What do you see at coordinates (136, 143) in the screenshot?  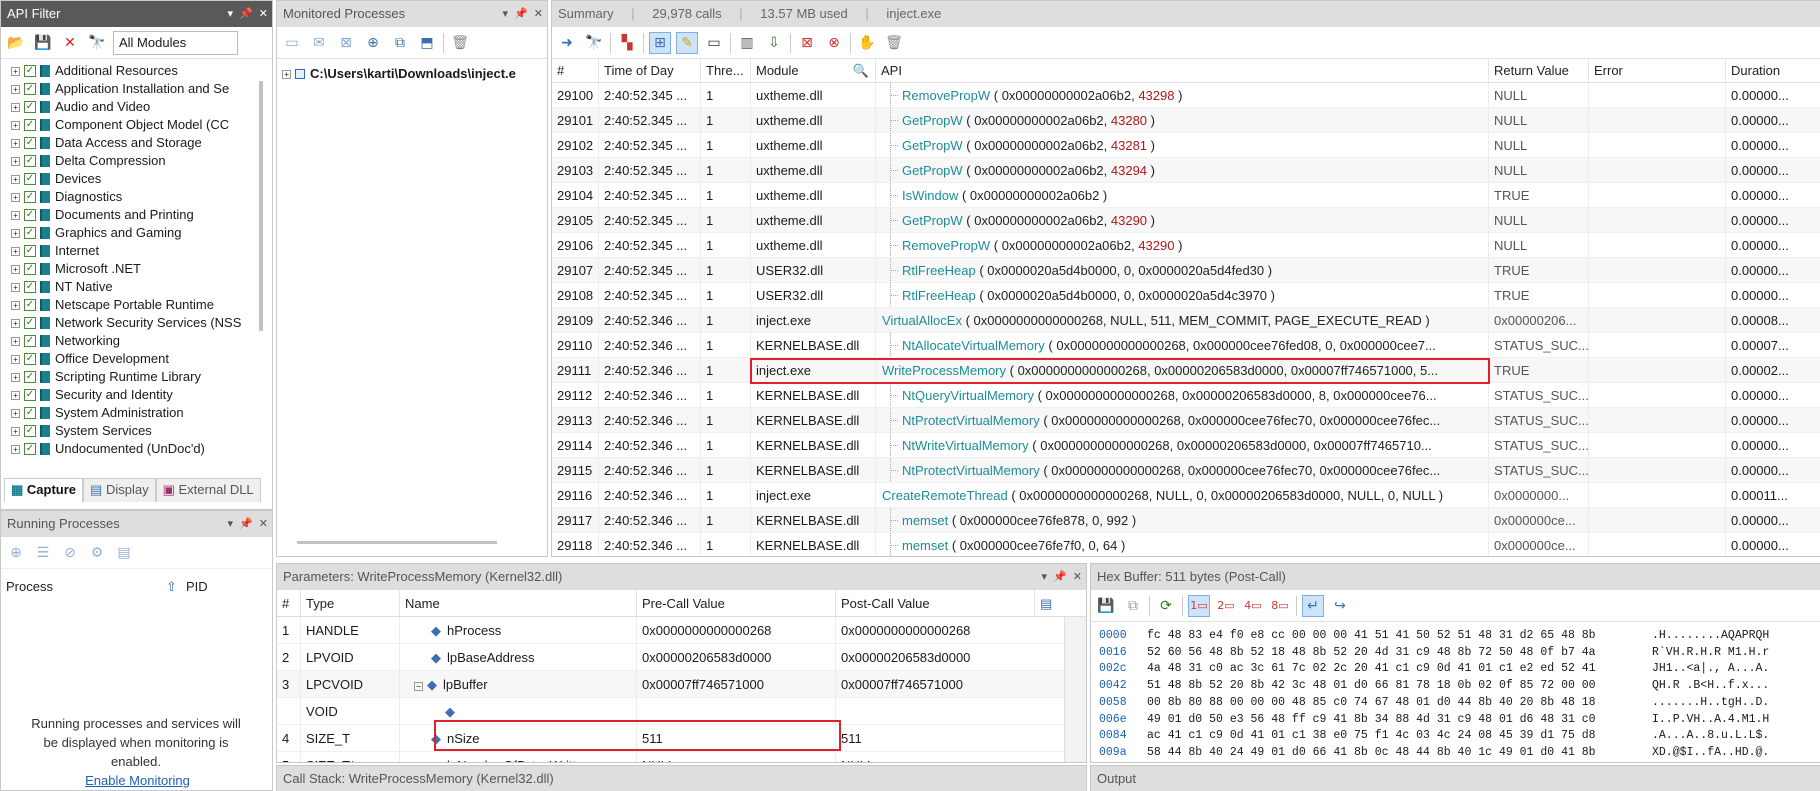 I see `api-category-item: + ✓ Data Access and Storage` at bounding box center [136, 143].